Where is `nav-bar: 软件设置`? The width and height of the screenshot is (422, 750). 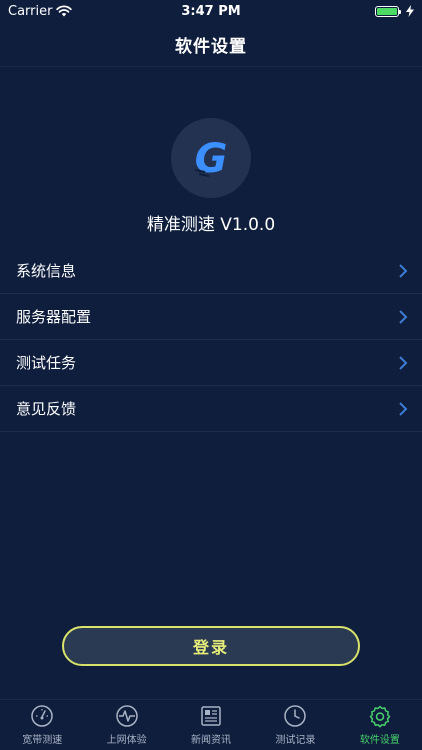 nav-bar: 软件设置 is located at coordinates (211, 44).